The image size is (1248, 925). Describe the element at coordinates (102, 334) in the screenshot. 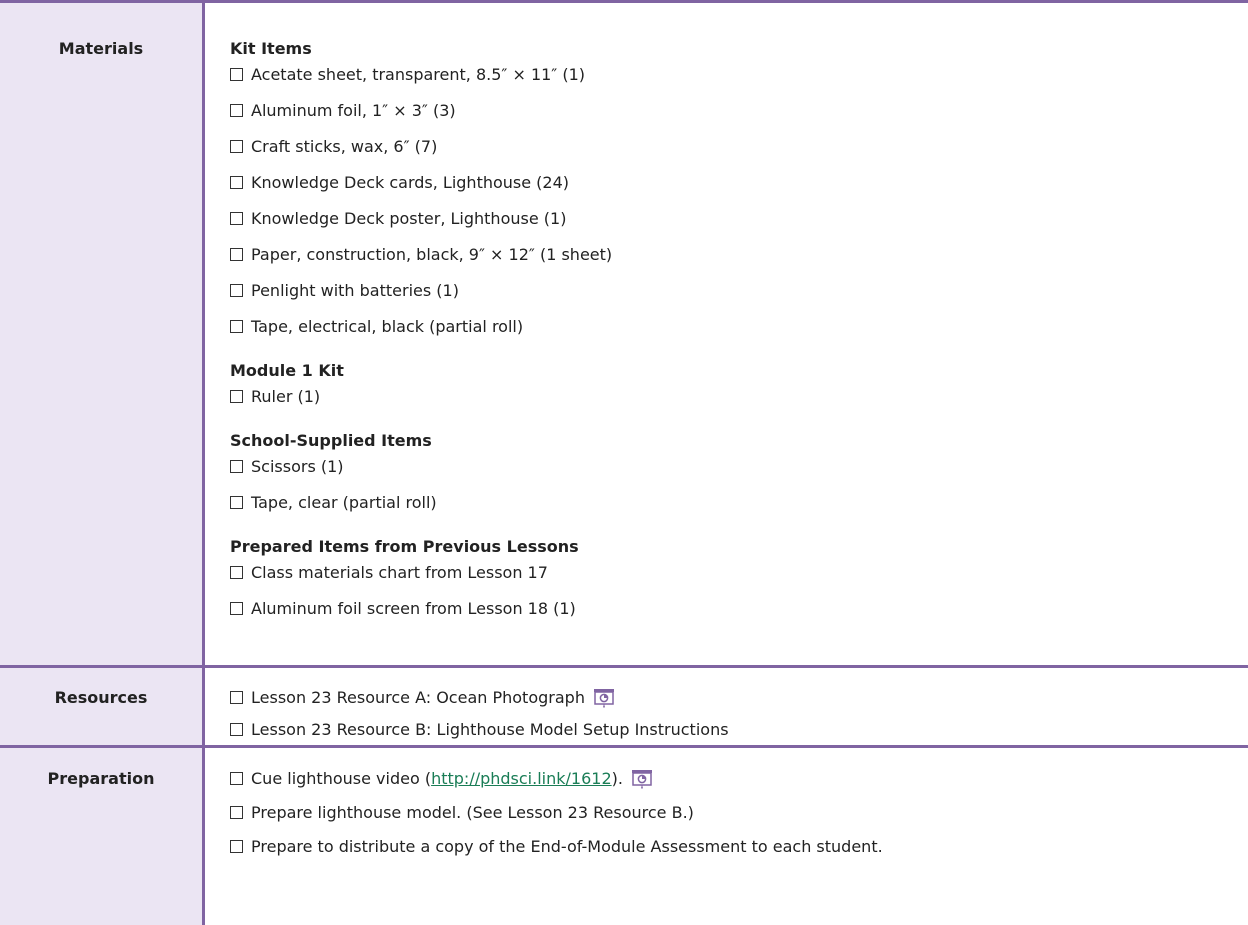

I see `materials-label-cell: Materials` at that location.